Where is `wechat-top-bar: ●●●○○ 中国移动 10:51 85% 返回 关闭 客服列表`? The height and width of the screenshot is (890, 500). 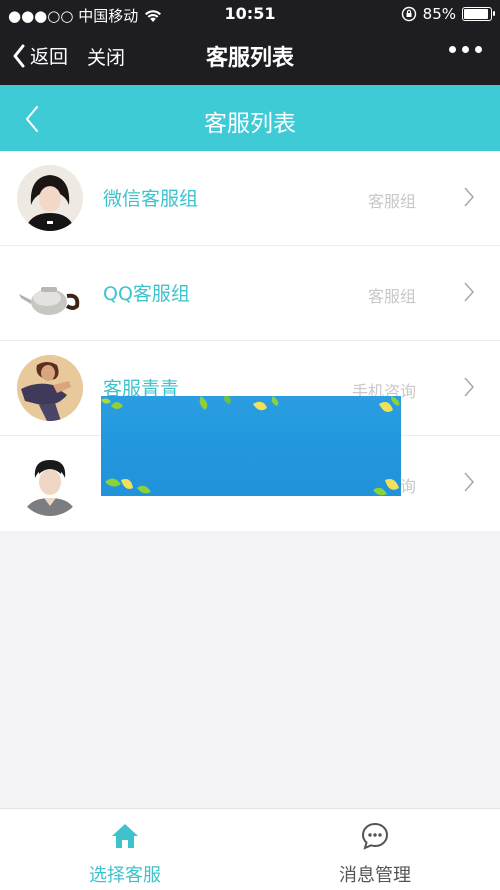
wechat-top-bar: ●●●○○ 中国移动 10:51 85% 返回 关闭 客服列表 is located at coordinates (250, 42).